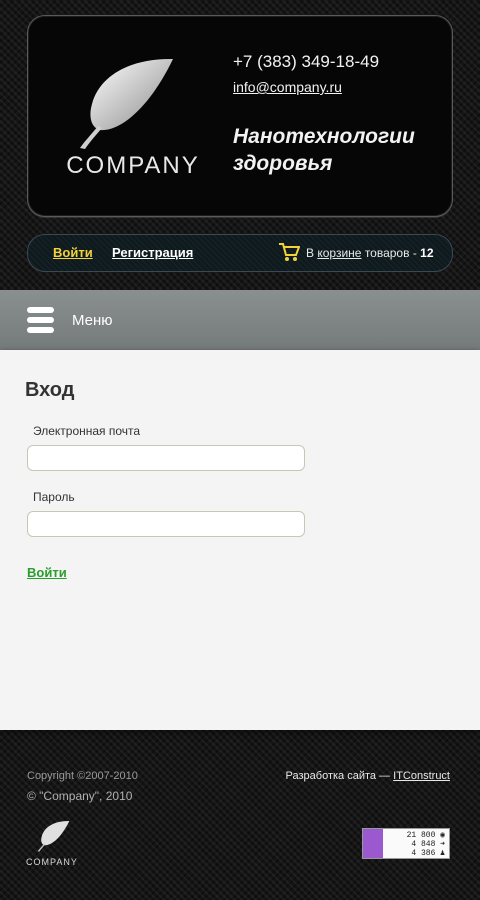 The image size is (480, 900). Describe the element at coordinates (306, 61) in the screenshot. I see `header-phone: +7 (383) 349-18-49` at that location.